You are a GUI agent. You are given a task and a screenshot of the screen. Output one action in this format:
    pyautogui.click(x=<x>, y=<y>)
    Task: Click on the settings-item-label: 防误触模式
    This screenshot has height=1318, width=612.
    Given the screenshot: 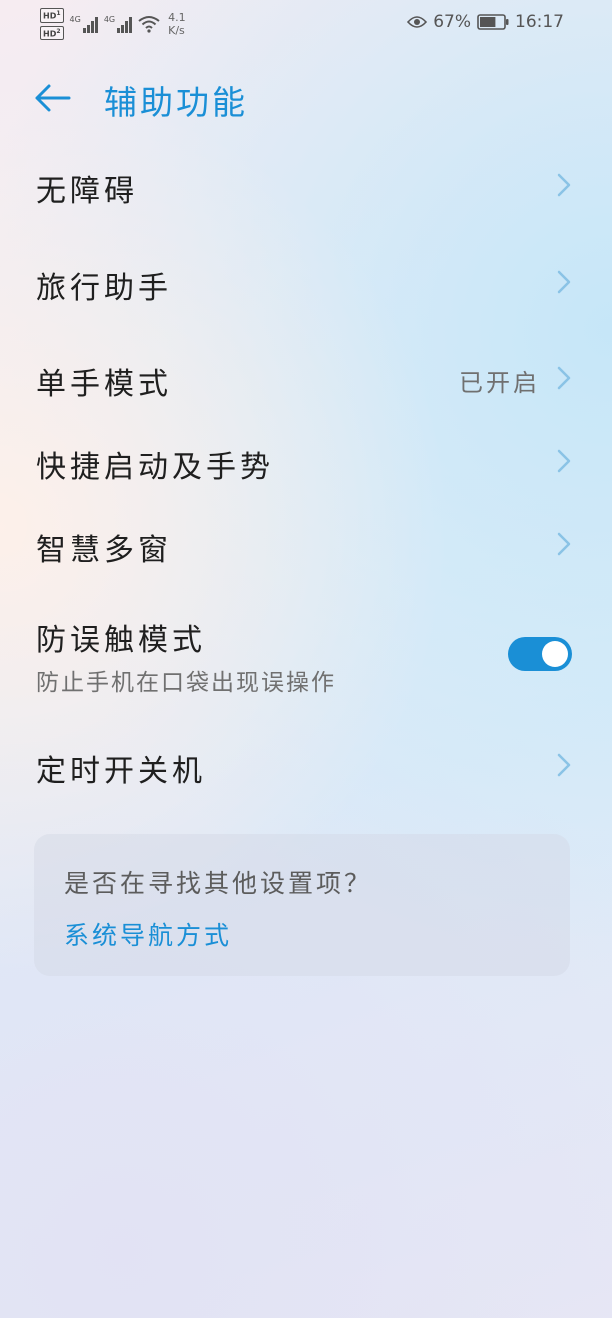 What is the action you would take?
    pyautogui.click(x=121, y=640)
    